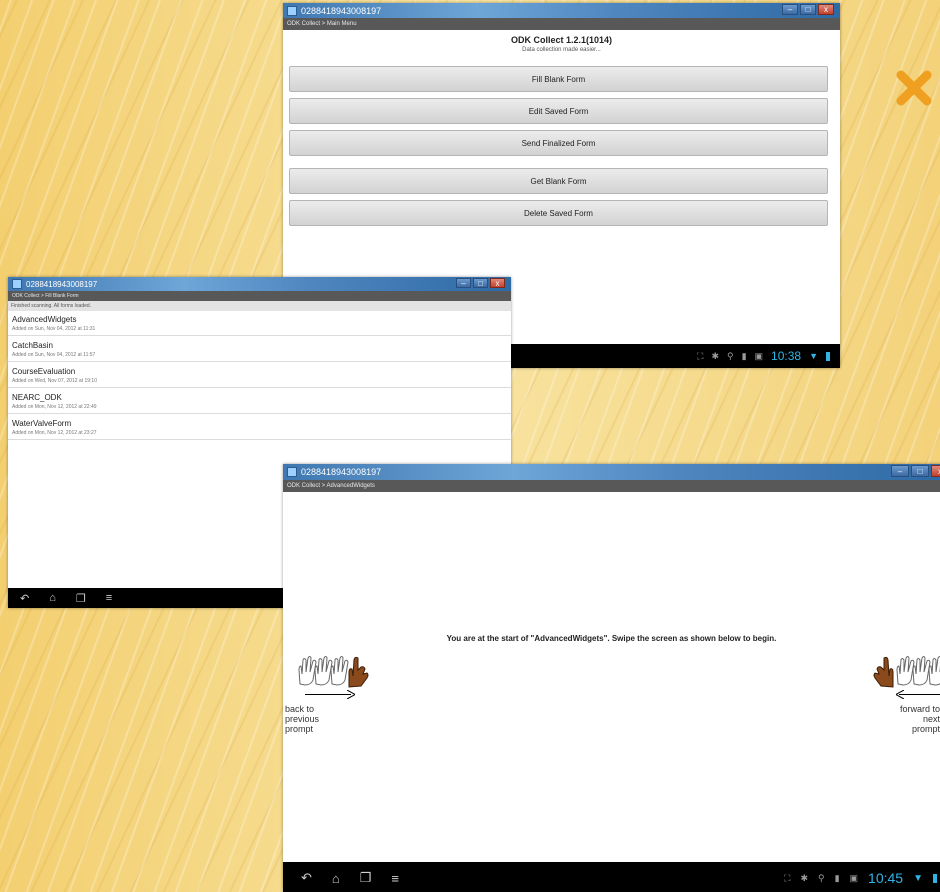 Image resolution: width=940 pixels, height=892 pixels. Describe the element at coordinates (911, 719) in the screenshot. I see `forward-hint: forward to next prompt` at that location.